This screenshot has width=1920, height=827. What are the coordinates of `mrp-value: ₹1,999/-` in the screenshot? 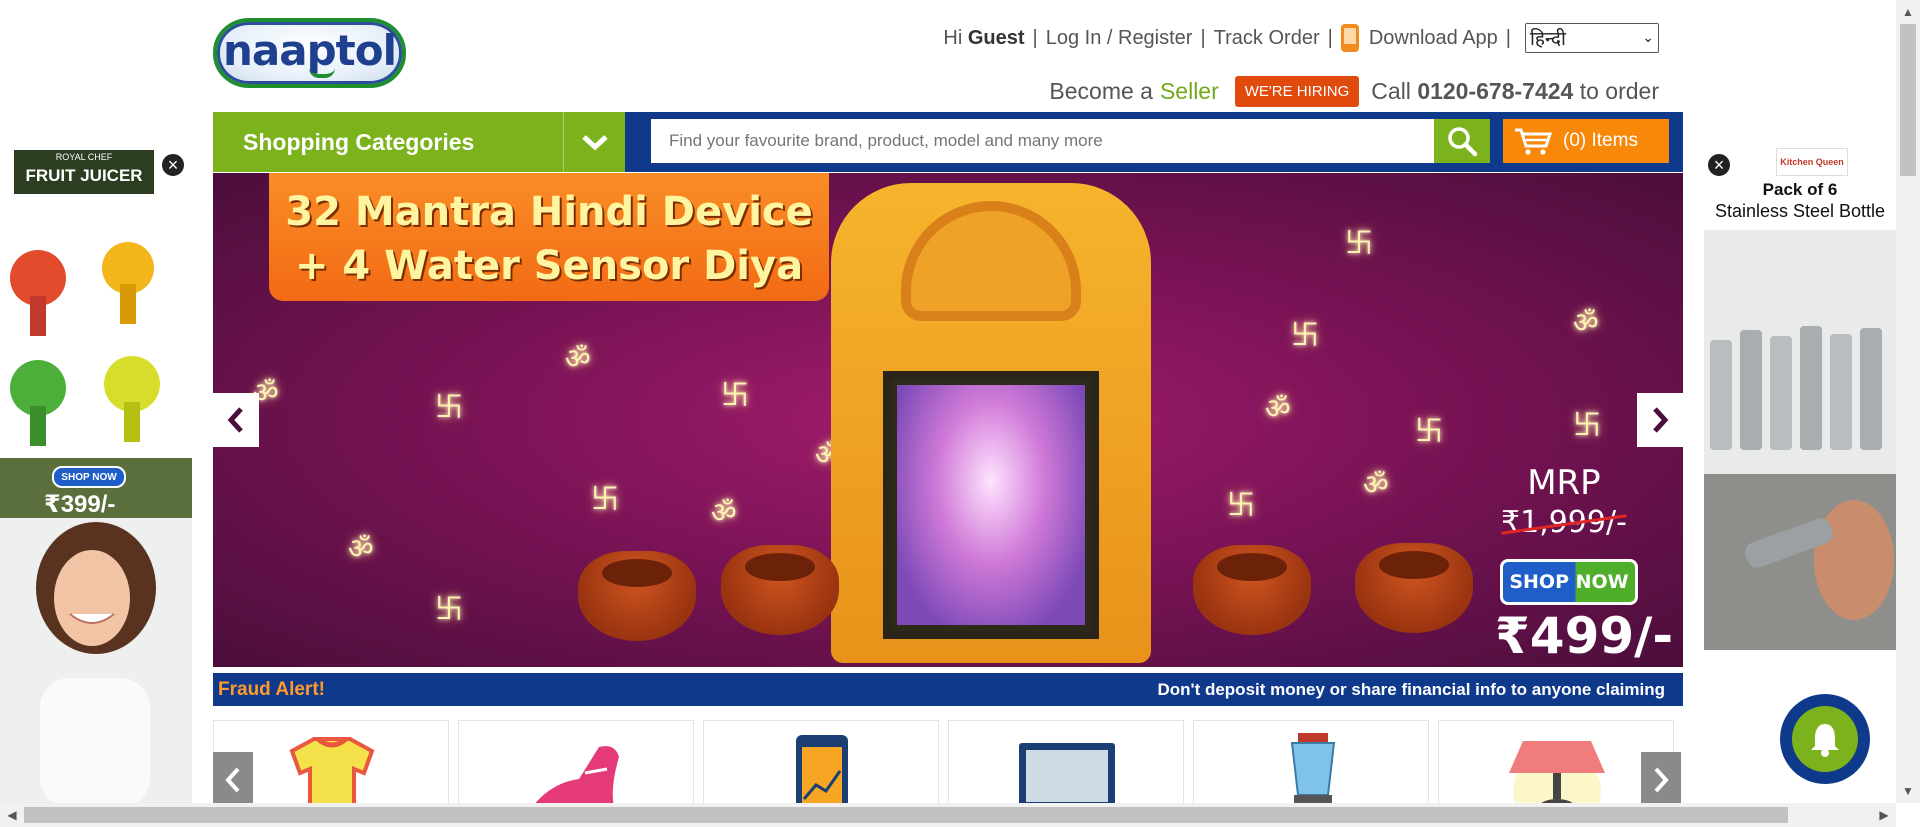 It's located at (1564, 523).